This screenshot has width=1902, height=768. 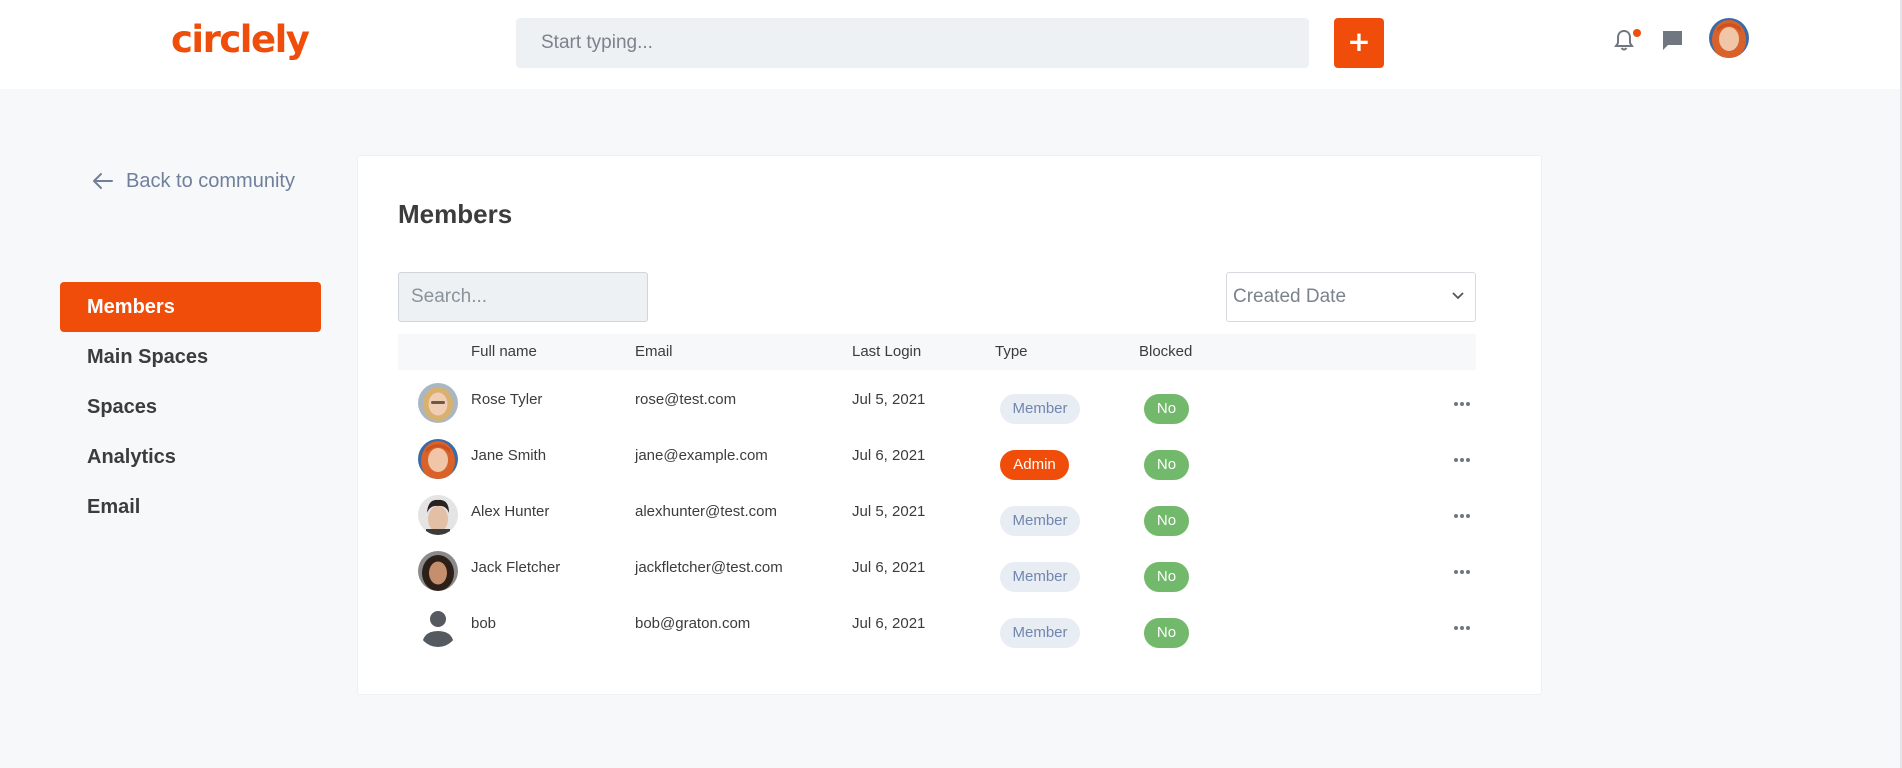 What do you see at coordinates (937, 352) in the screenshot?
I see `table-header: Full name Email Last Login Type Blocked` at bounding box center [937, 352].